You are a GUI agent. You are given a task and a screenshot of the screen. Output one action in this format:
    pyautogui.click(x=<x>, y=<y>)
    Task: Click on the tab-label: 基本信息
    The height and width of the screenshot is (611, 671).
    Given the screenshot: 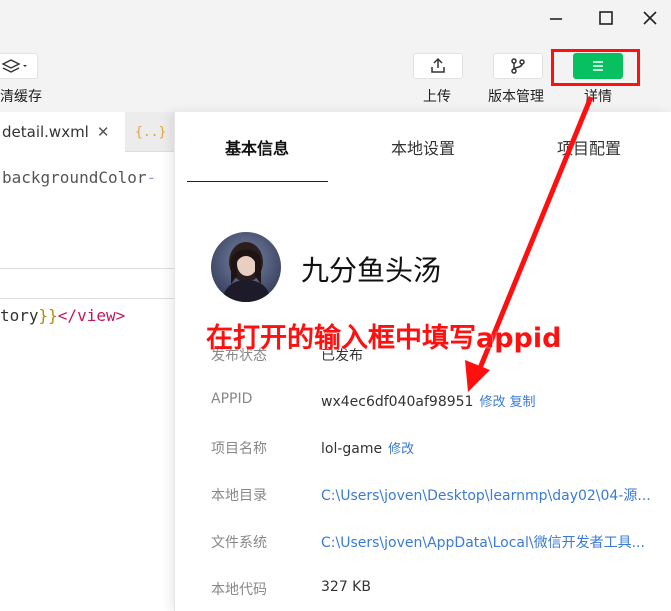 What is the action you would take?
    pyautogui.click(x=257, y=148)
    